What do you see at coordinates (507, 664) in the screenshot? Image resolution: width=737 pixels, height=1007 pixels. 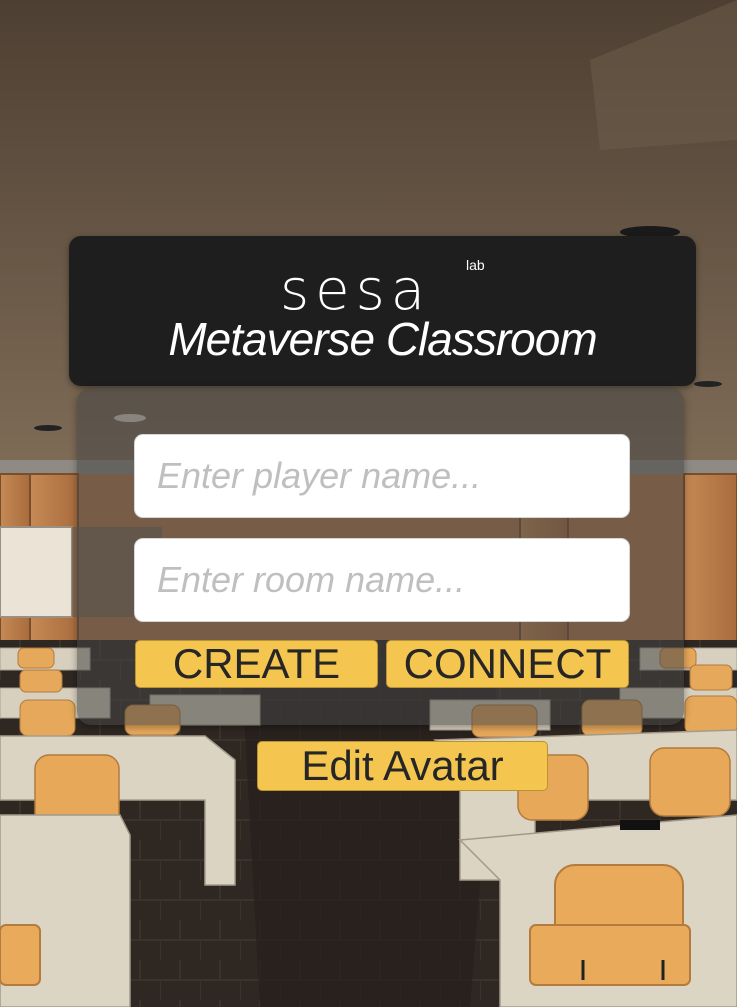 I see `connect-button: CONNECT` at bounding box center [507, 664].